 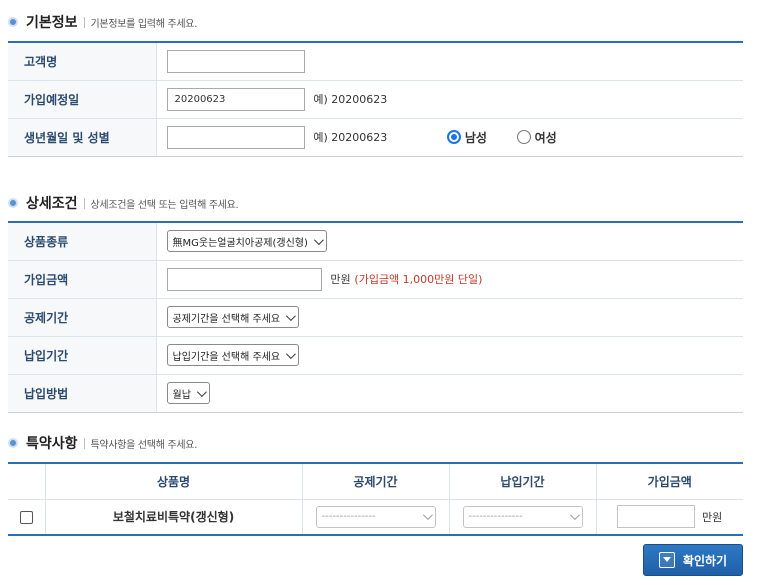 I want to click on rider-period-value: ---------------, so click(x=348, y=517).